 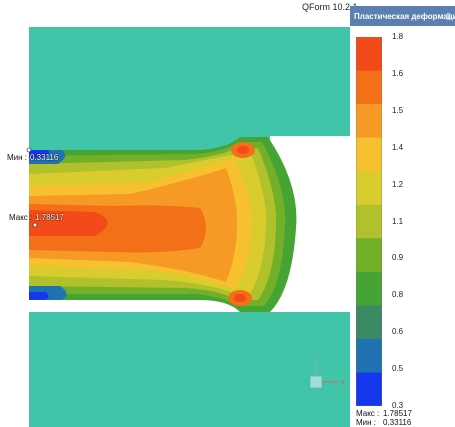 I want to click on legend-header: Пластическая деформация ▯, so click(x=402, y=16).